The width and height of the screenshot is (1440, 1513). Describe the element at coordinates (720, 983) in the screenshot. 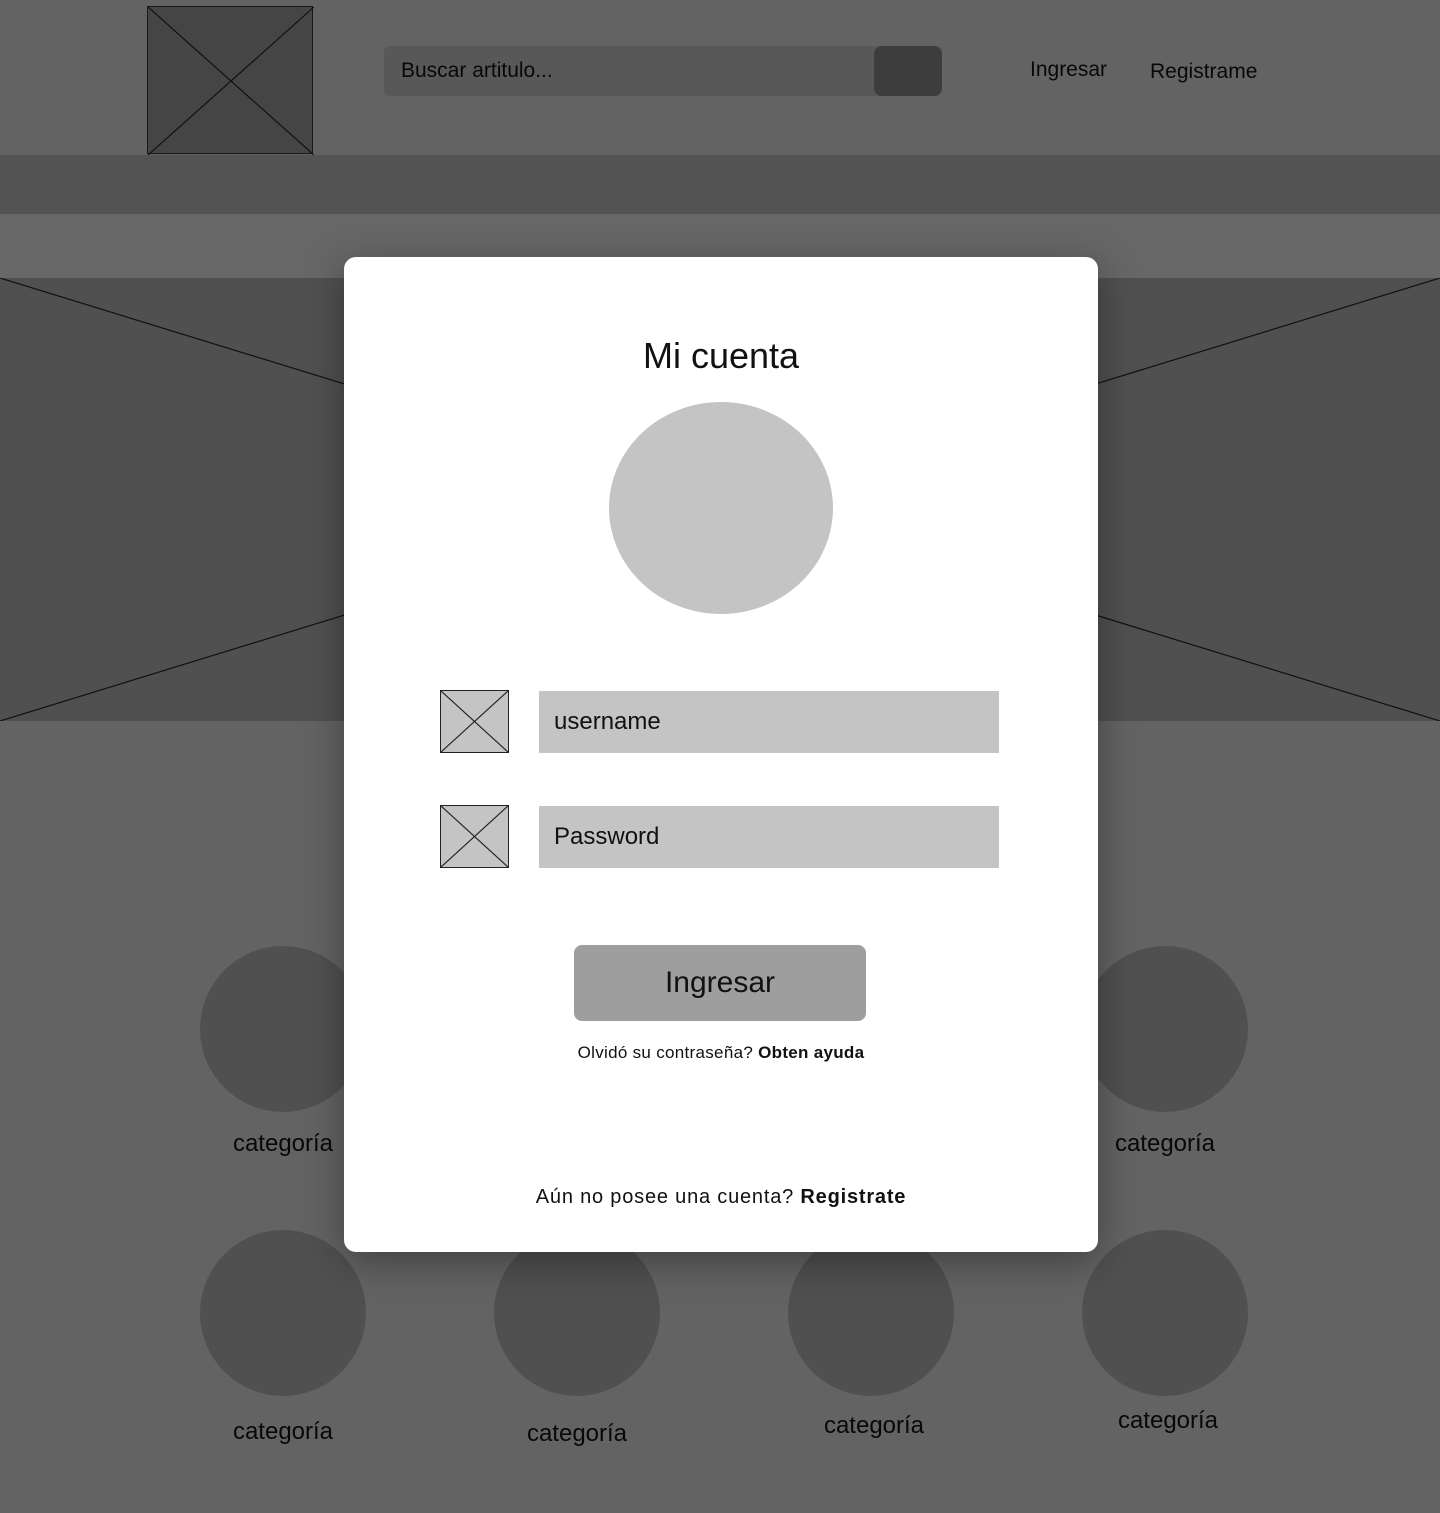

I see `login-button: Ingresar` at that location.